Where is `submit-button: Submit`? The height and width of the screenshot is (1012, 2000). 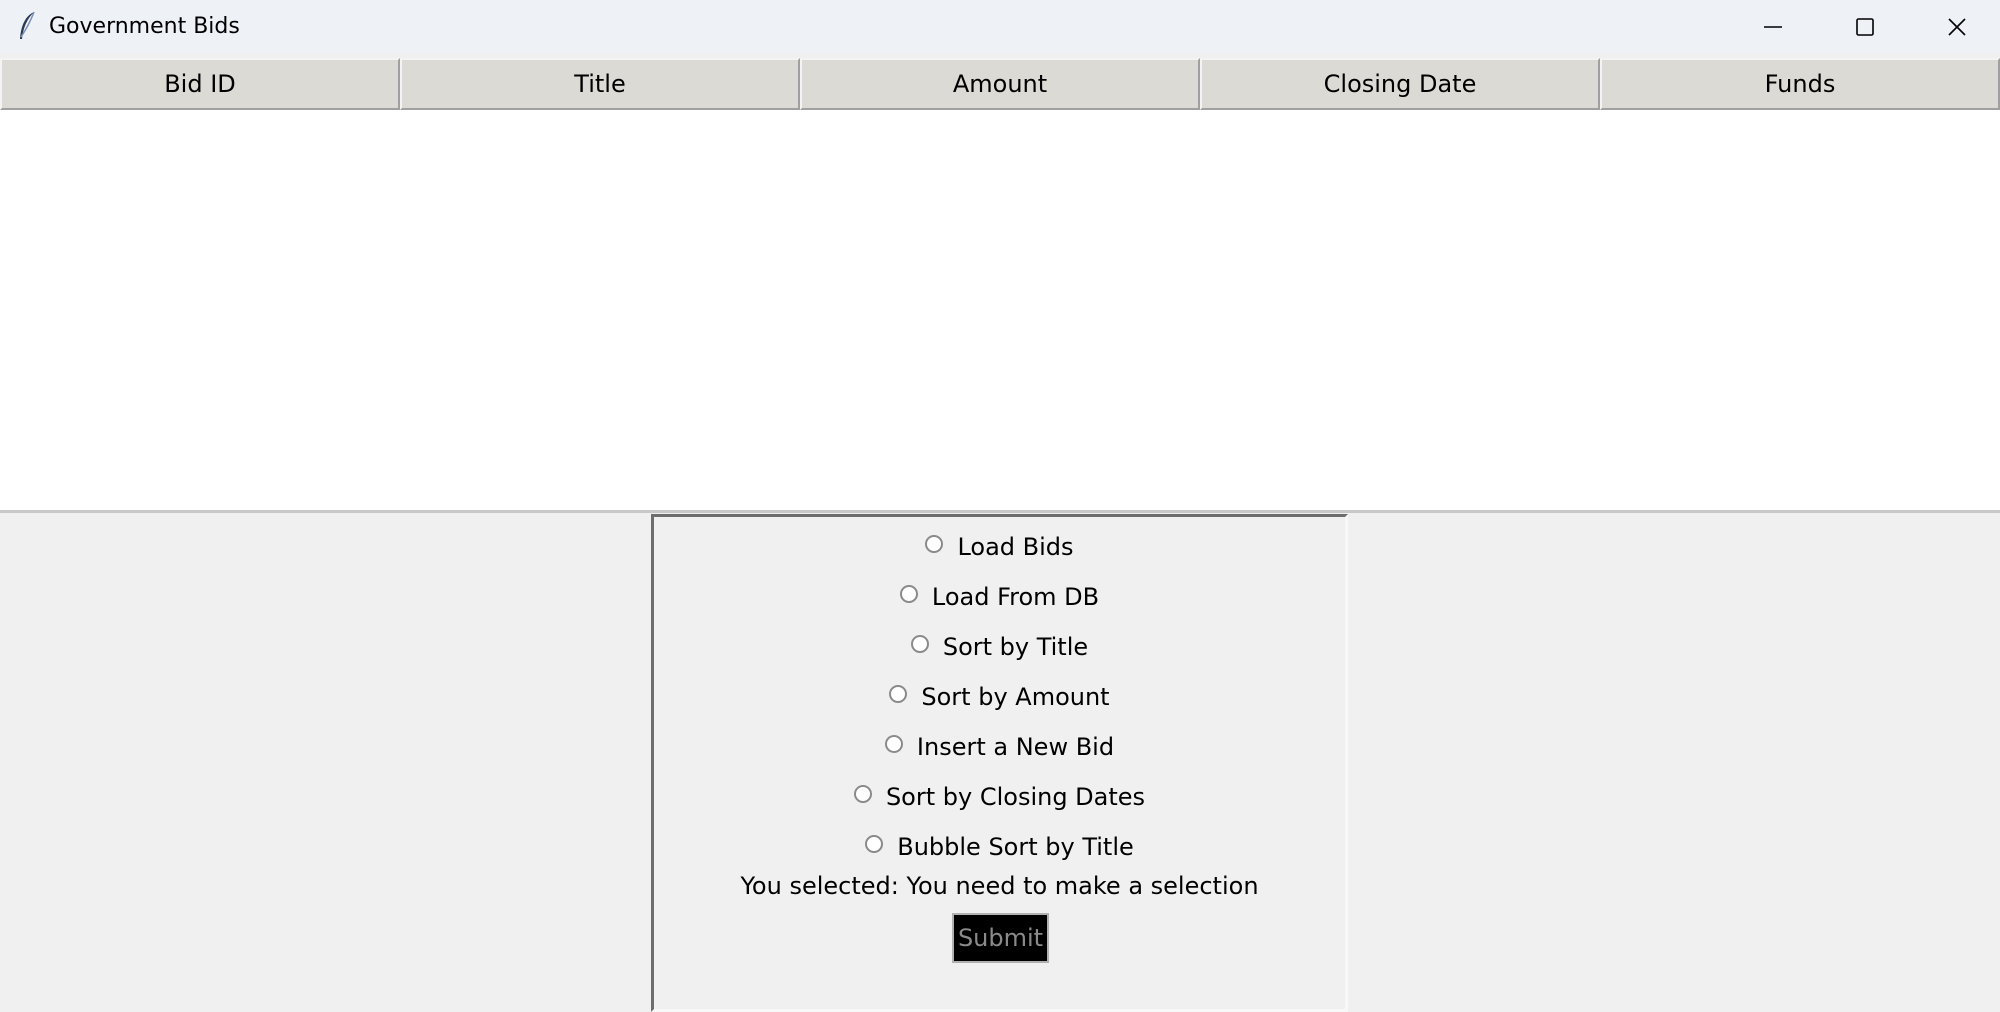
submit-button: Submit is located at coordinates (1000, 938).